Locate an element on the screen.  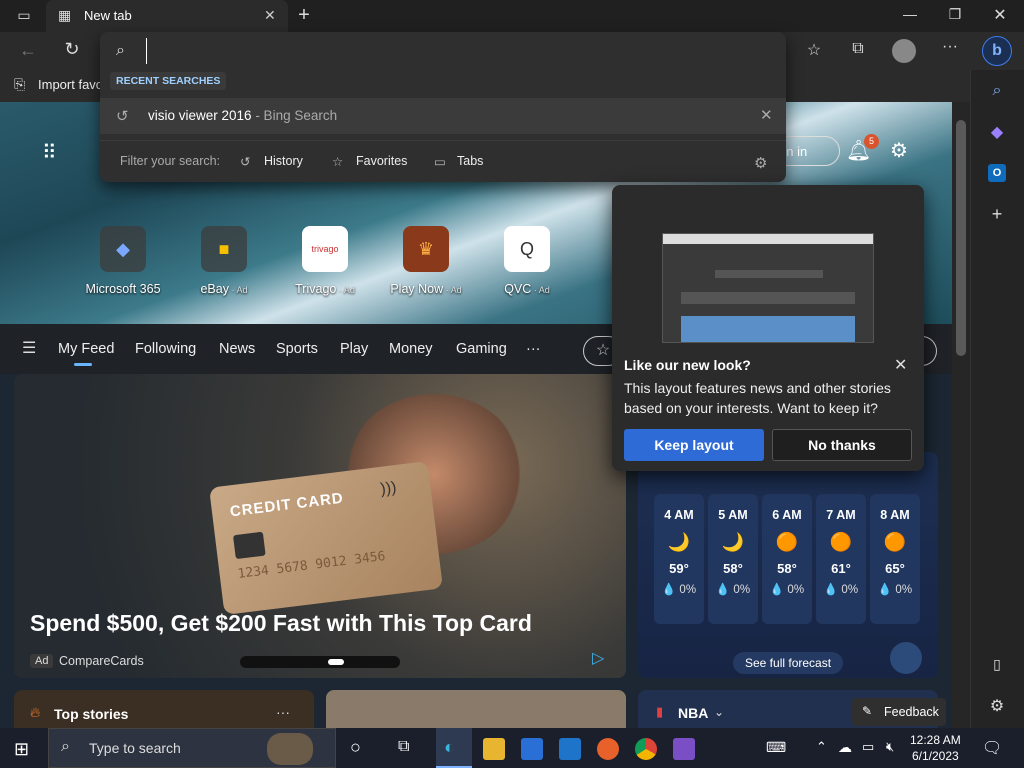
restore-icon: ❐ is located at coordinates (955, 14).